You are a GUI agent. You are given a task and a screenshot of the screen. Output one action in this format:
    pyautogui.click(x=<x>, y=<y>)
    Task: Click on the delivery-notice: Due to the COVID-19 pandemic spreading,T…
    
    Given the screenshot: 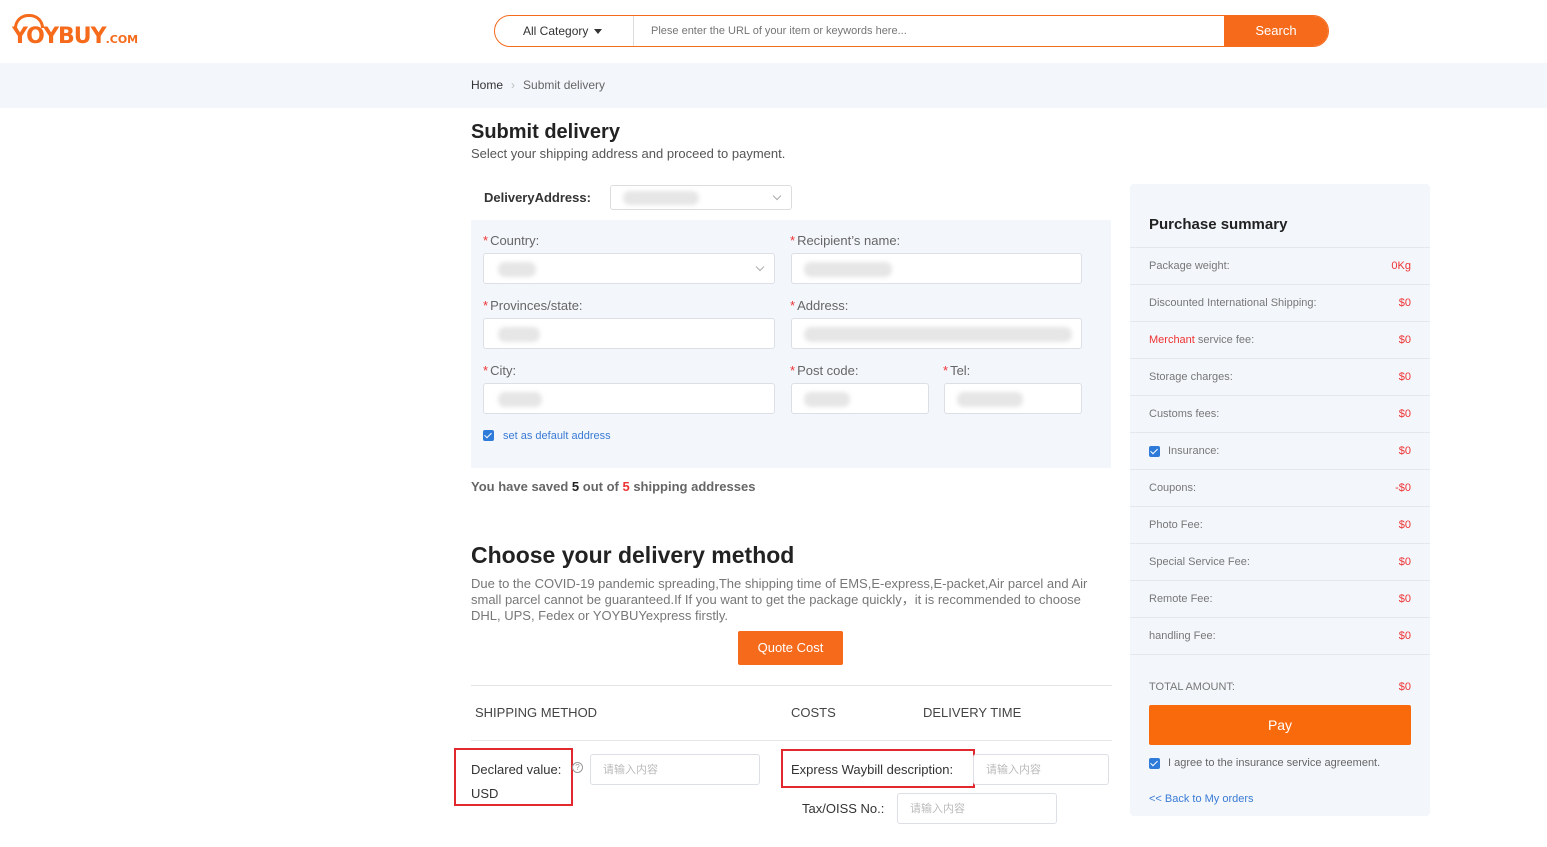 What is the action you would take?
    pyautogui.click(x=779, y=599)
    